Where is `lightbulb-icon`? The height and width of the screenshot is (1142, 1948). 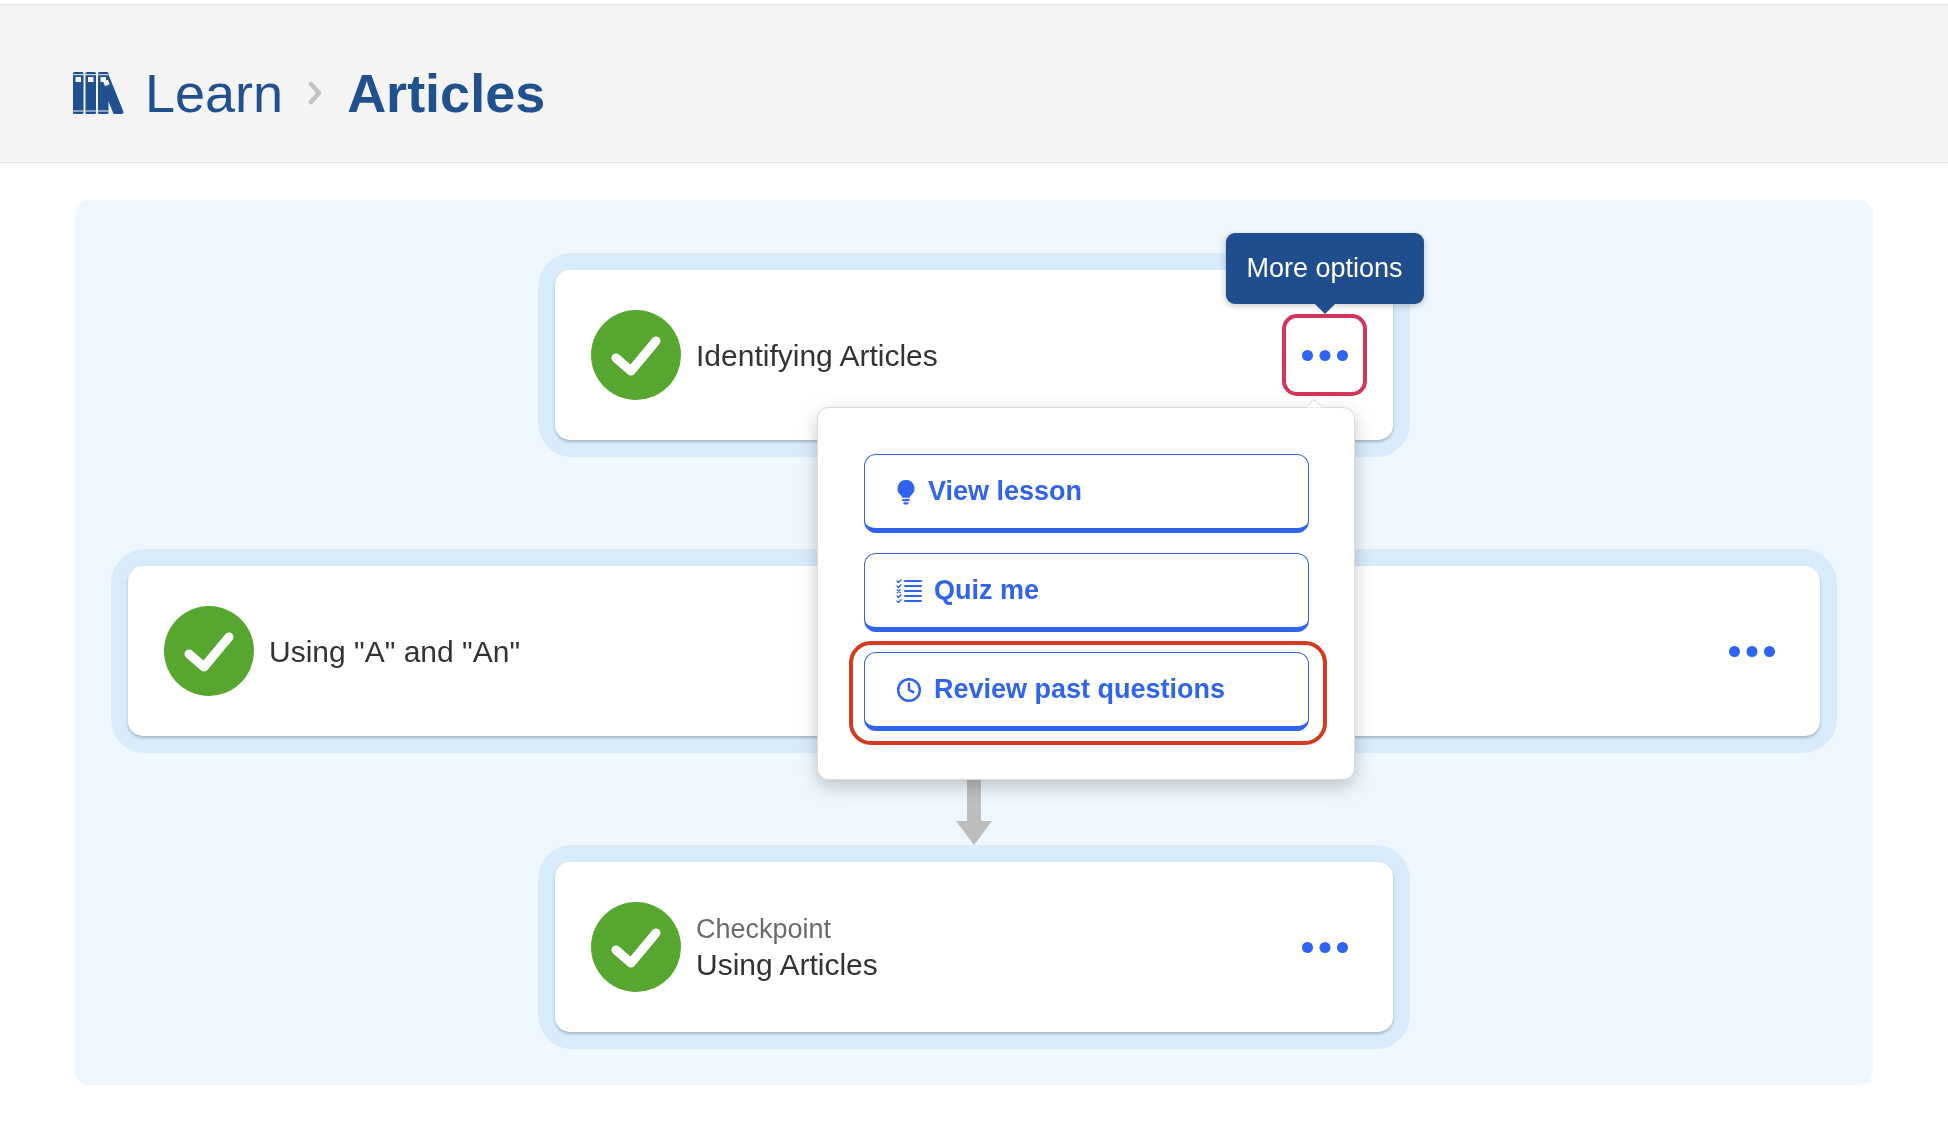
lightbulb-icon is located at coordinates (906, 491).